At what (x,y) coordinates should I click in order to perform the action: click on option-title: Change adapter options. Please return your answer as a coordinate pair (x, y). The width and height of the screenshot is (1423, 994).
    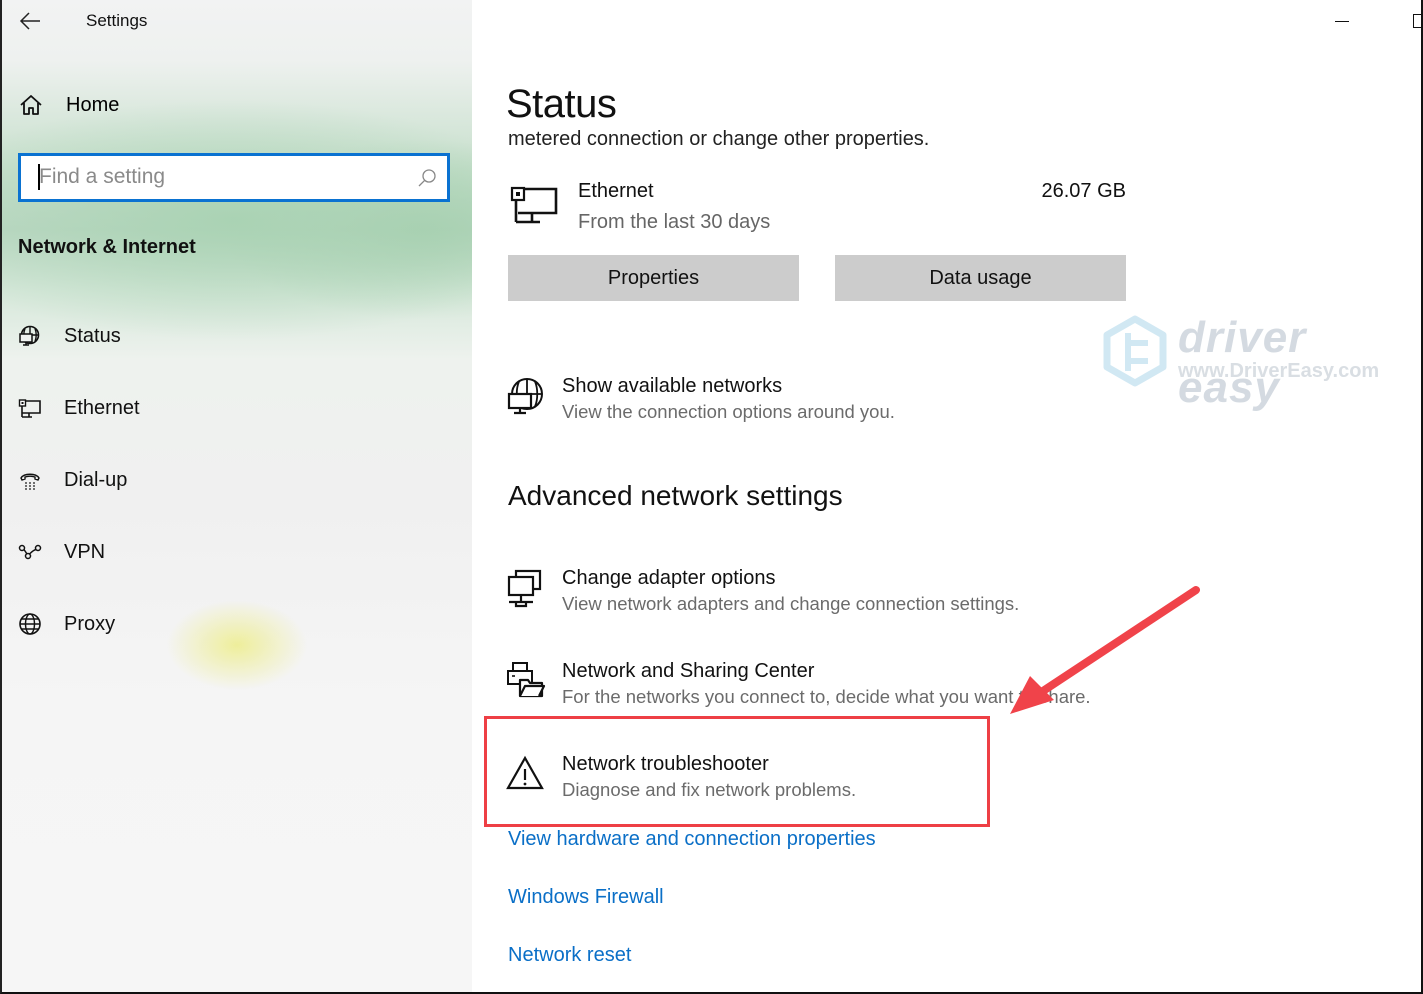
    Looking at the image, I should click on (669, 578).